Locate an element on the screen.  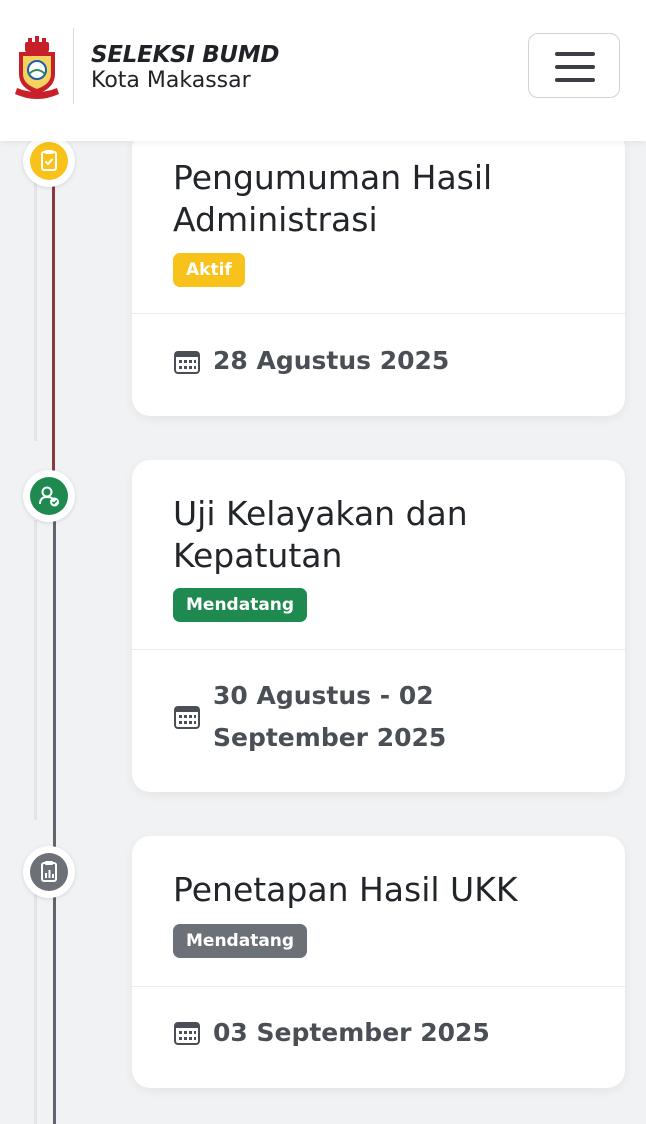
menu-toggle-button is located at coordinates (574, 65).